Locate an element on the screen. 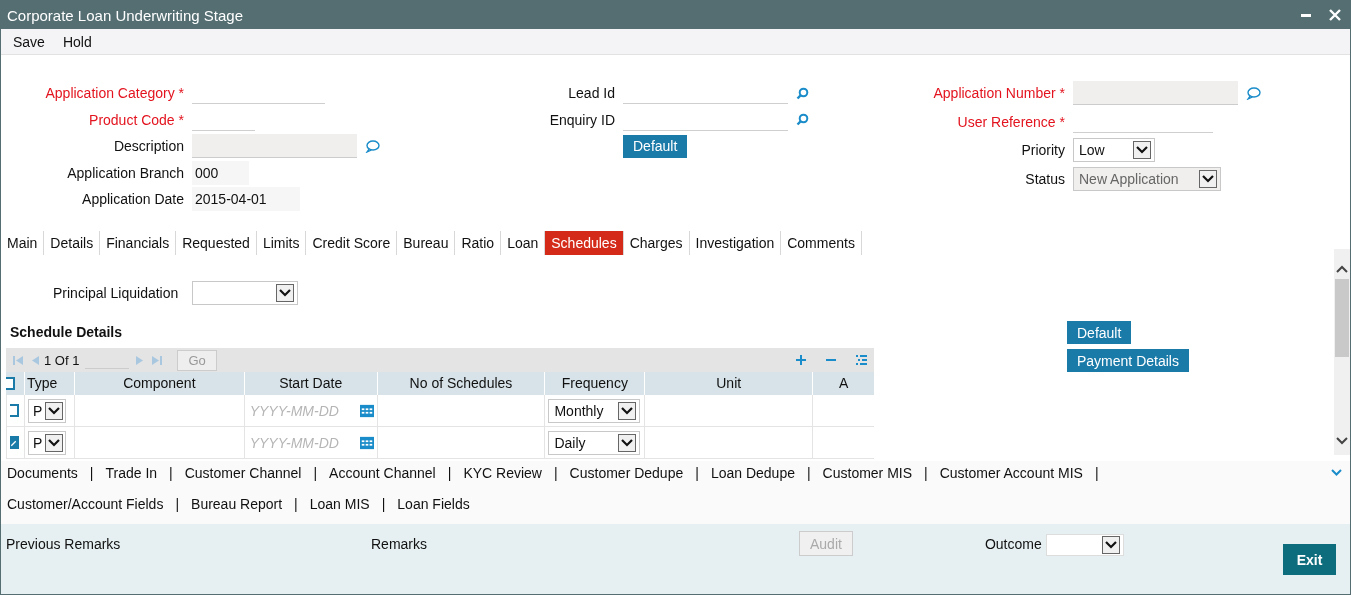 This screenshot has width=1351, height=595. field-label: Principal Liquidation is located at coordinates (116, 293).